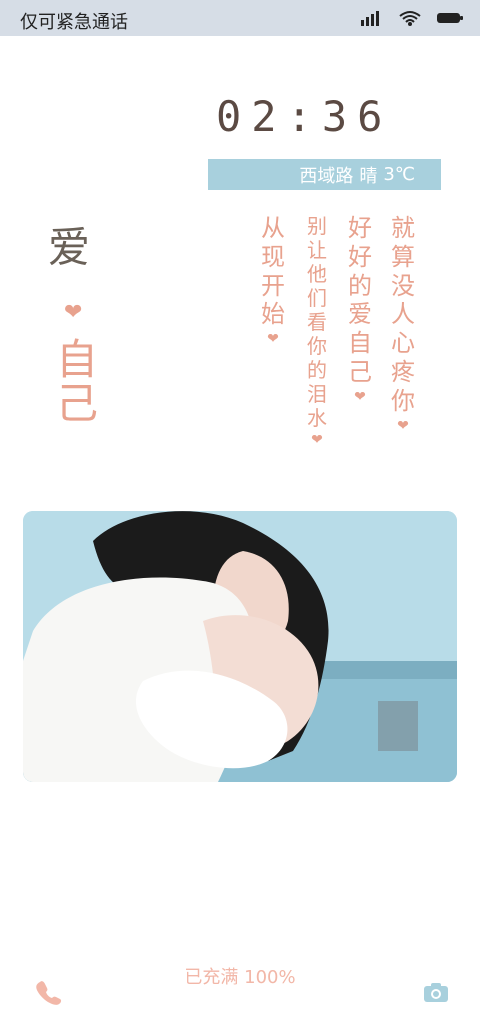 The height and width of the screenshot is (1013, 480). Describe the element at coordinates (360, 371) in the screenshot. I see `poem-char: 己` at that location.